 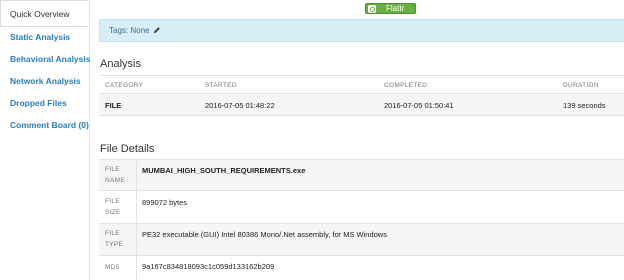 I want to click on sidebar-item-comment-board: Comment Board (0), so click(x=49, y=125).